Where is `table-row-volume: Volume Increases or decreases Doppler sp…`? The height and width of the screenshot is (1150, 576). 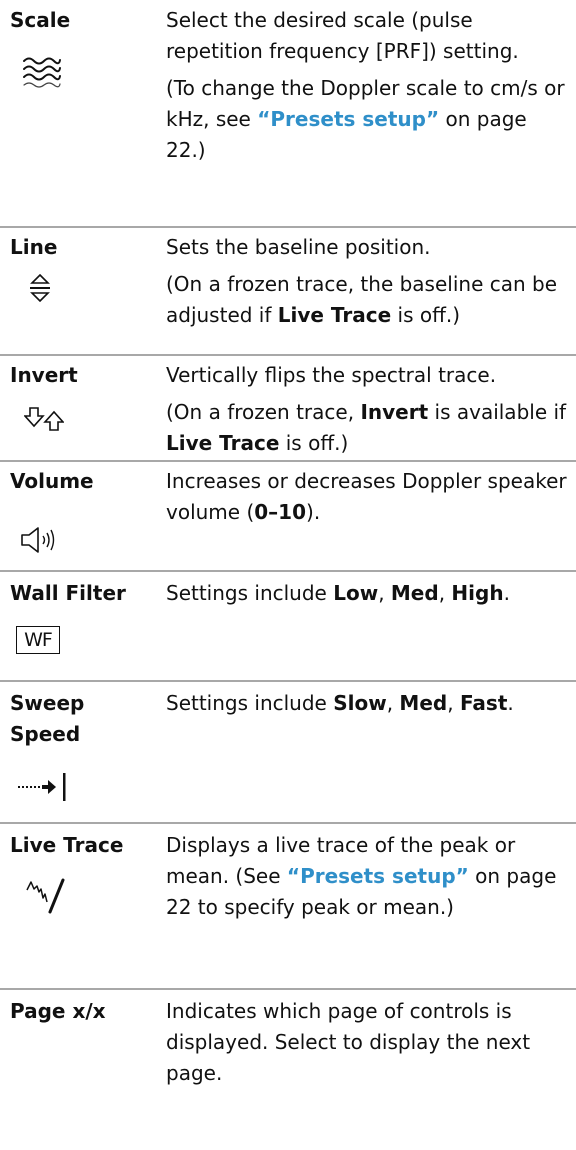 table-row-volume: Volume Increases or decreases Doppler sp… is located at coordinates (288, 516).